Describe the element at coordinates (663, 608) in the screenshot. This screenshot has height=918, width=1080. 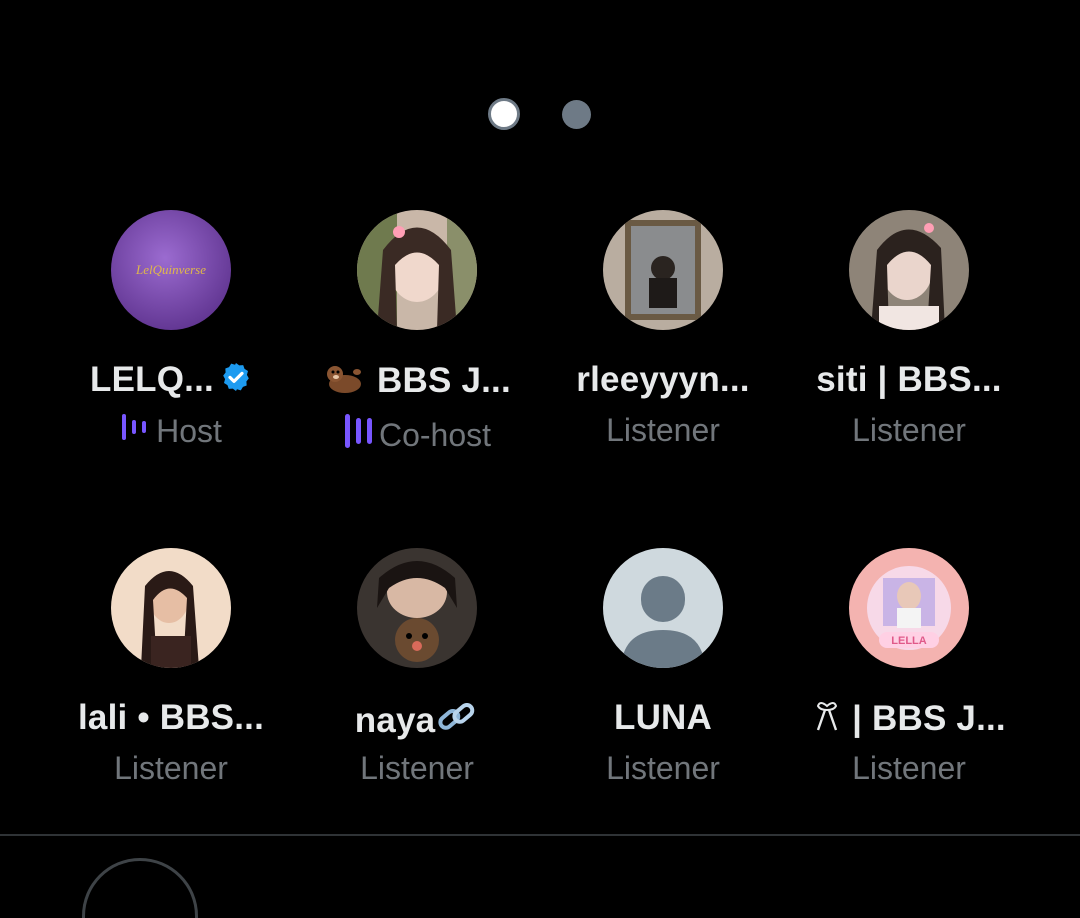
I see `default-profile-icon` at that location.